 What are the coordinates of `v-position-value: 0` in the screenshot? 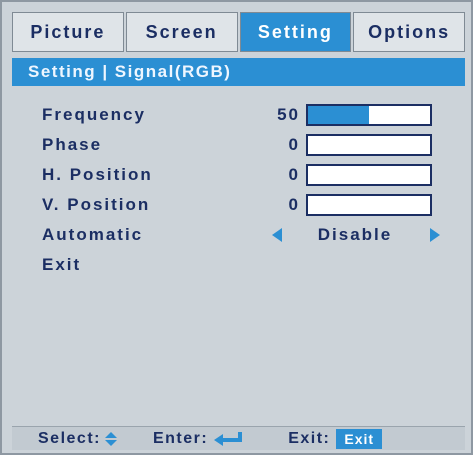 It's located at (294, 204).